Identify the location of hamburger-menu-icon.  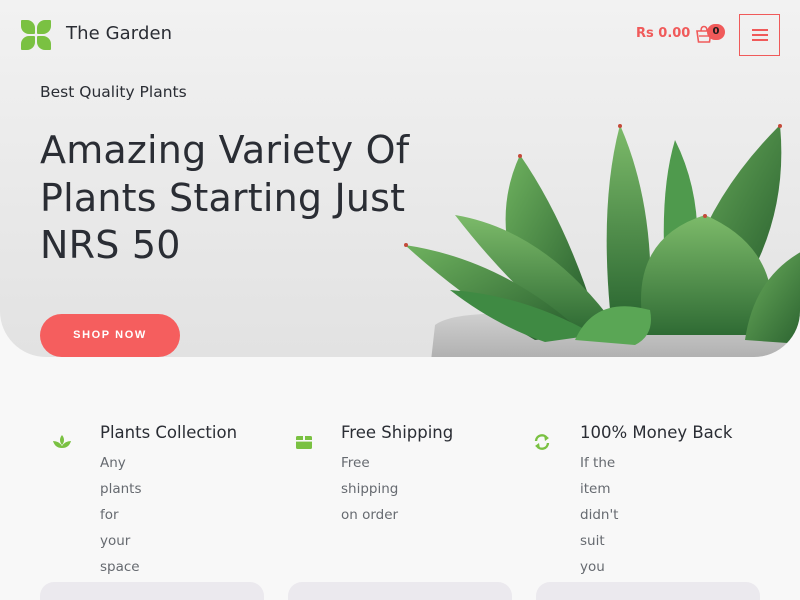
(760, 30).